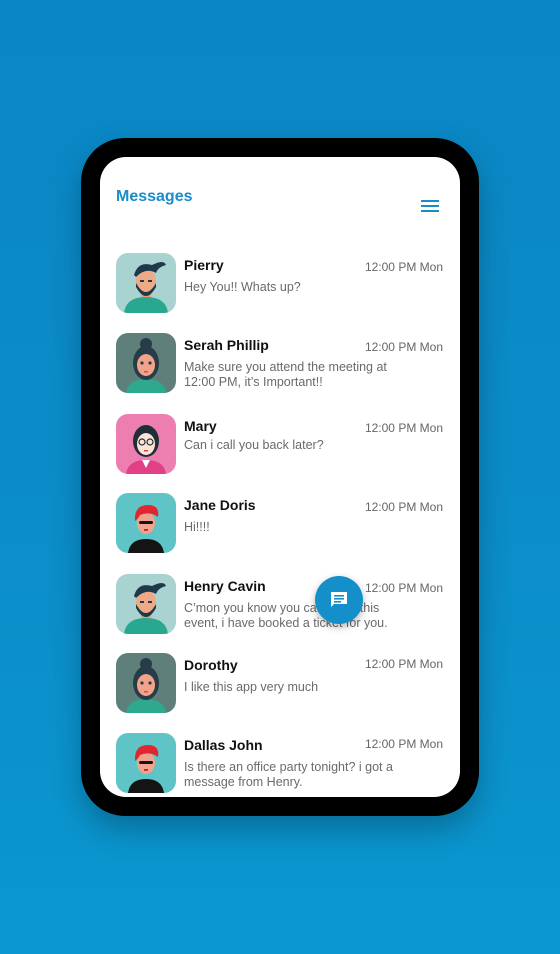 This screenshot has width=560, height=954. I want to click on sender-name: Jane Doris, so click(220, 505).